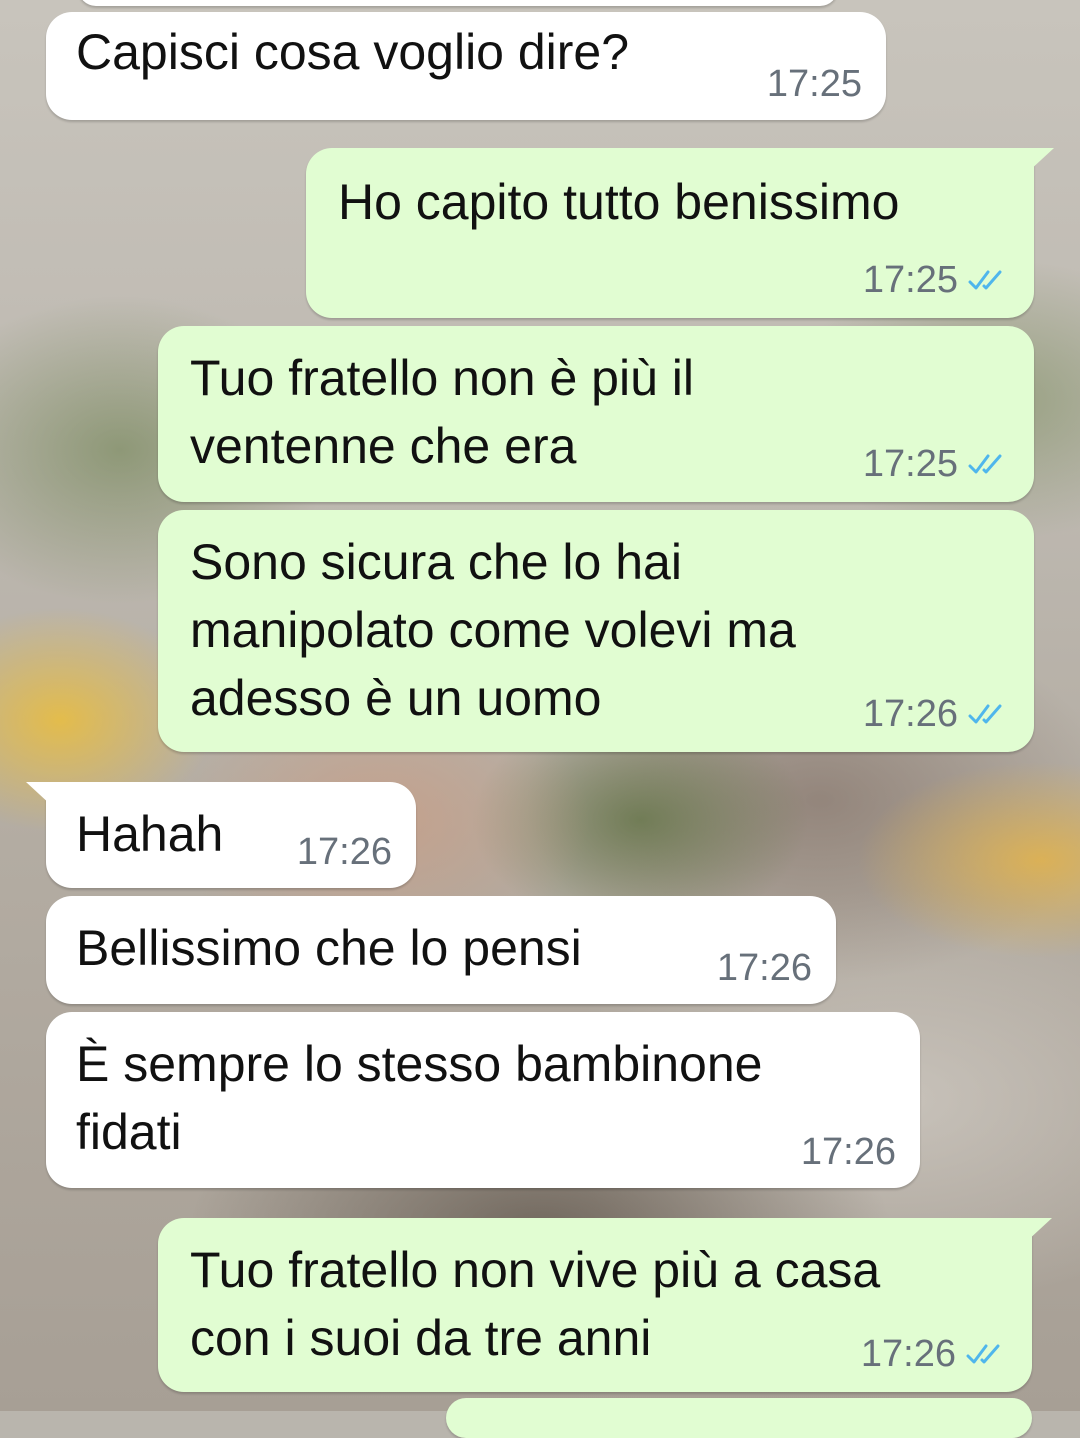 The image size is (1080, 1438). I want to click on message-bubble-incoming: Bellissimo che lo pensi 17:26, so click(441, 950).